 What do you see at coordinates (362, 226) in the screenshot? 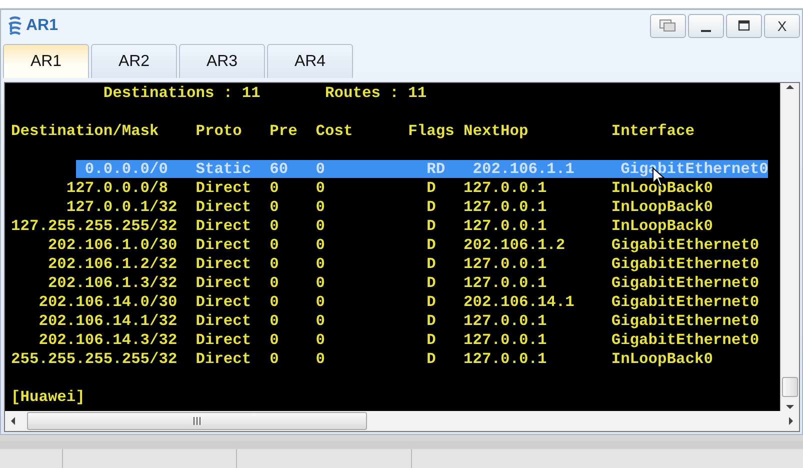
I see `terminal-line: 127.255.255.255/32 Direct 0 0 D 127.0.0.1 InLoopBack0` at bounding box center [362, 226].